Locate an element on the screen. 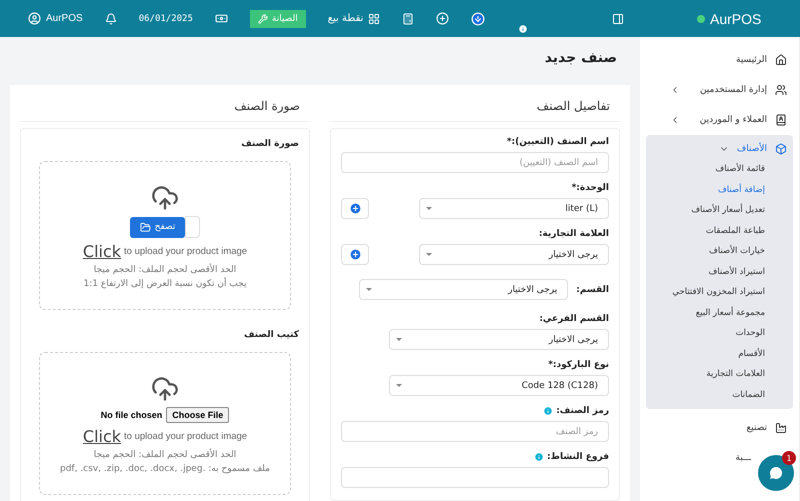 Image resolution: width=800 pixels, height=501 pixels. field-label: الوحدة:* is located at coordinates (589, 188).